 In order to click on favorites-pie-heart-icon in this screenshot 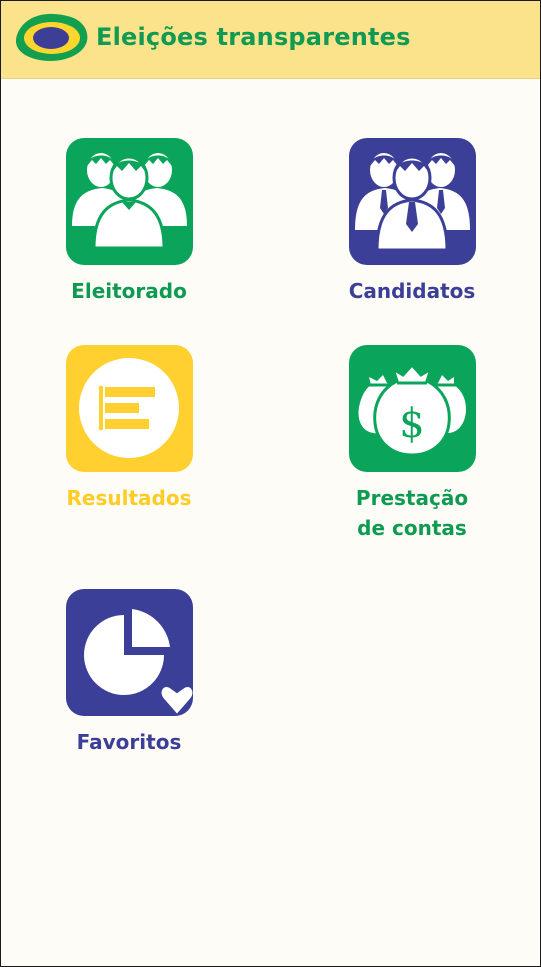, I will do `click(138, 662)`.